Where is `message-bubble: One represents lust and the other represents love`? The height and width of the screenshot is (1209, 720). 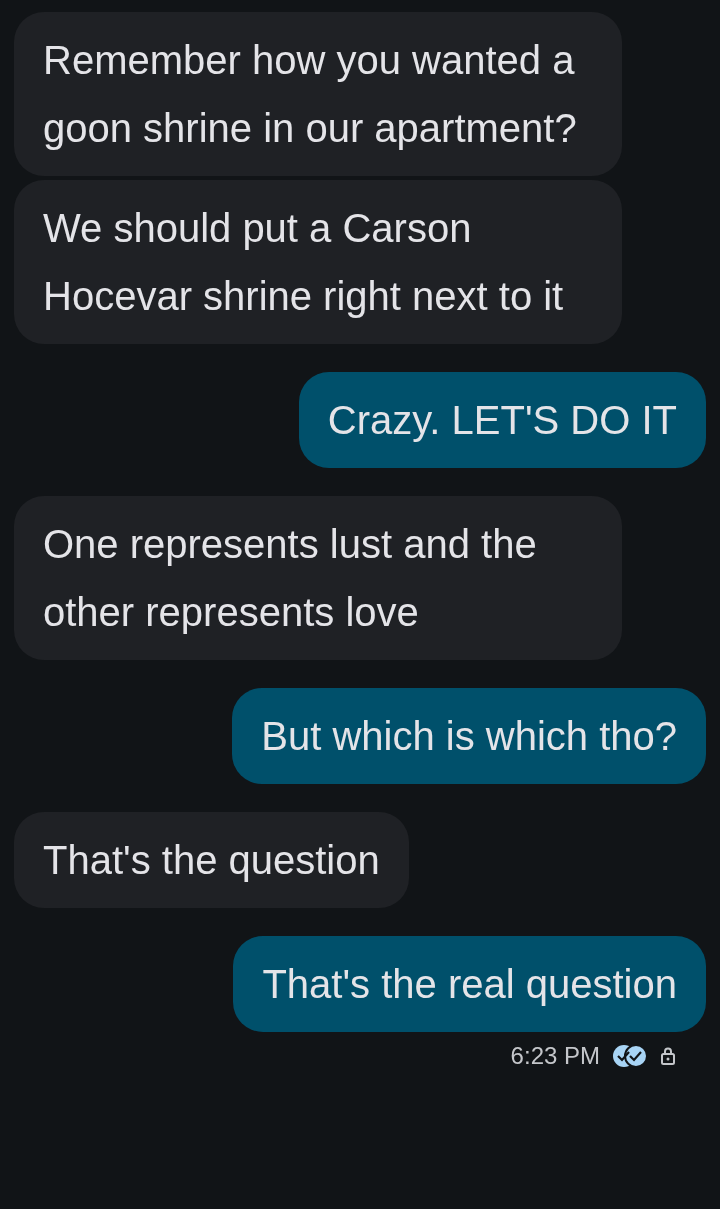 message-bubble: One represents lust and the other represents love is located at coordinates (318, 578).